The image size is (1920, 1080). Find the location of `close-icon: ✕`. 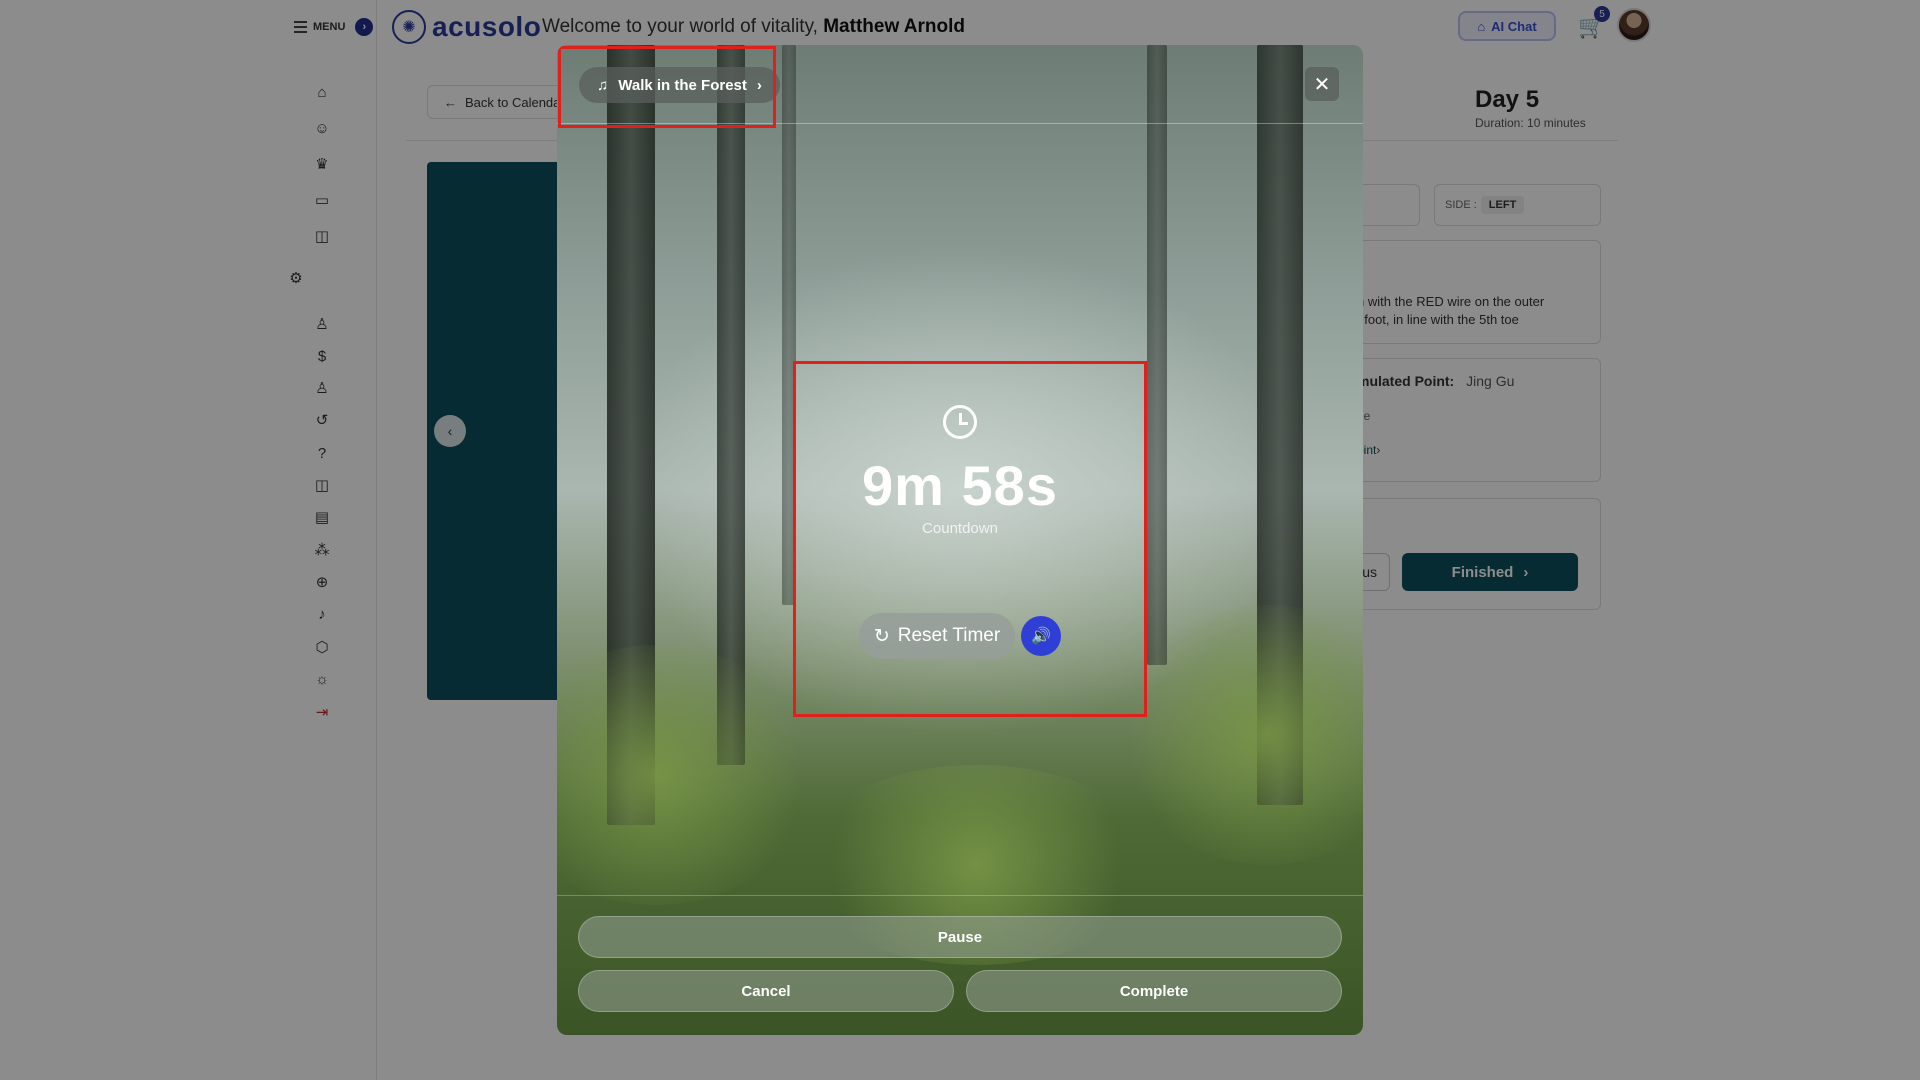

close-icon: ✕ is located at coordinates (1322, 84).